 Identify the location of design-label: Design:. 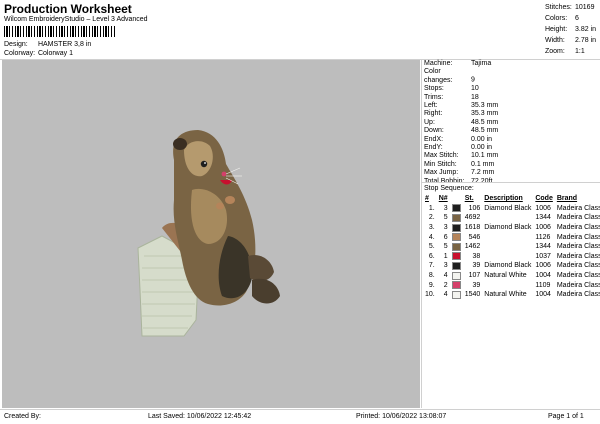
(16, 44).